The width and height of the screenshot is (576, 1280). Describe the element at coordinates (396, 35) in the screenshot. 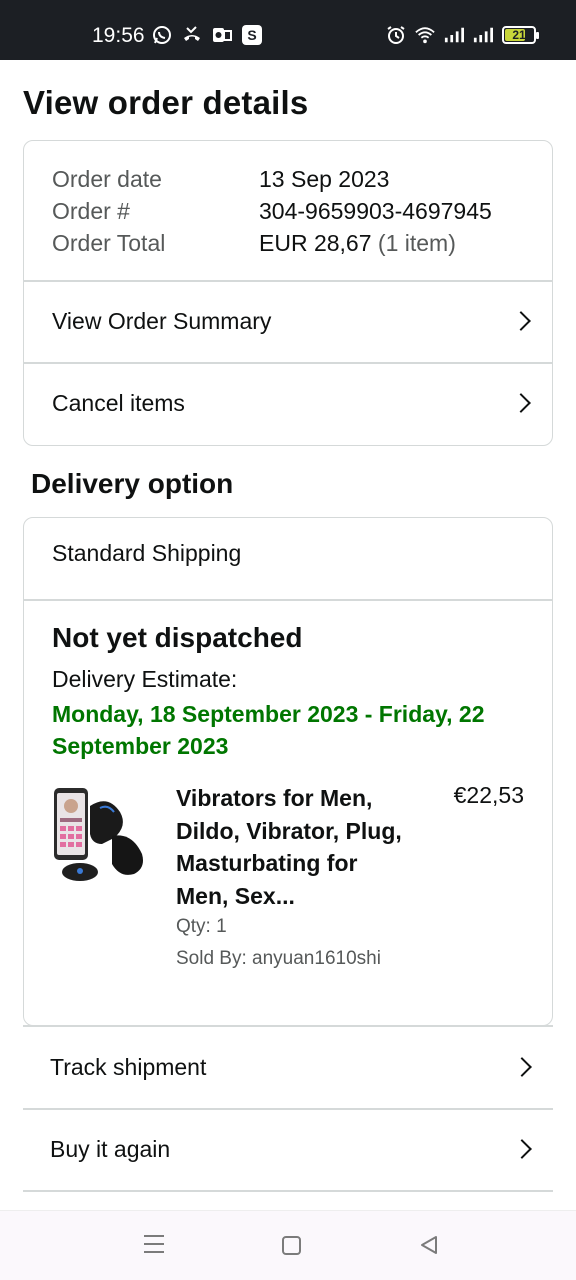

I see `alarm-icon` at that location.